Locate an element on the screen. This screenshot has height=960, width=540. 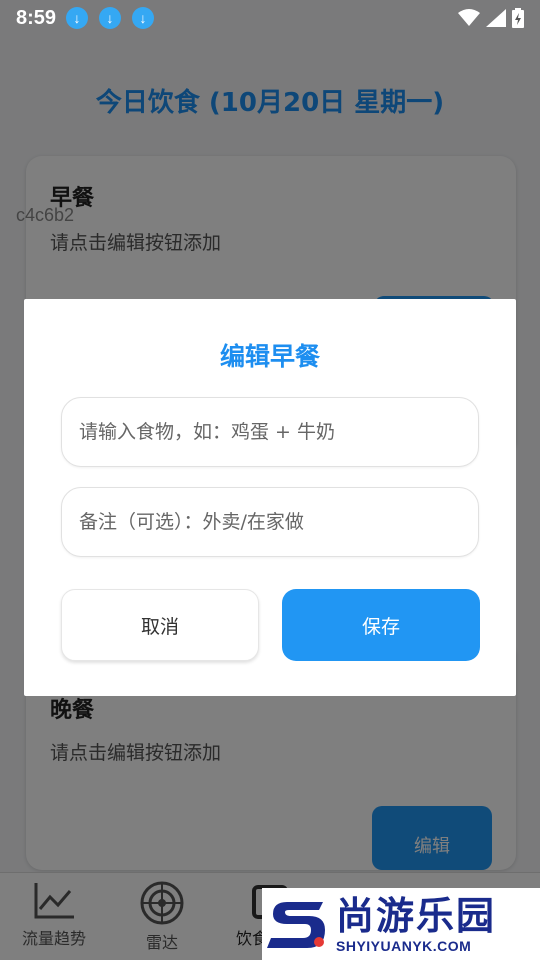
dialog-title: 编辑早餐 is located at coordinates (269, 356).